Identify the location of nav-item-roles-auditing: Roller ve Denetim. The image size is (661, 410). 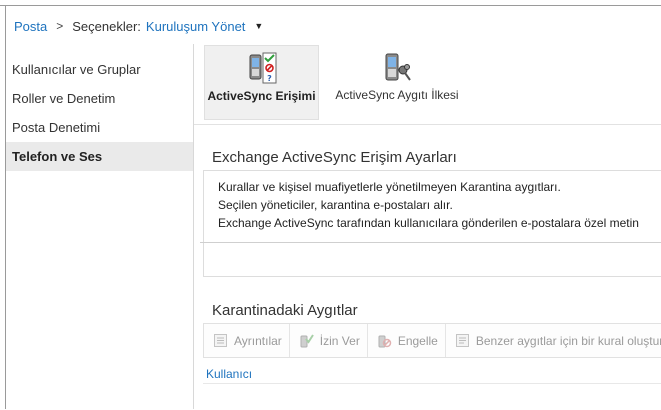
(99, 98).